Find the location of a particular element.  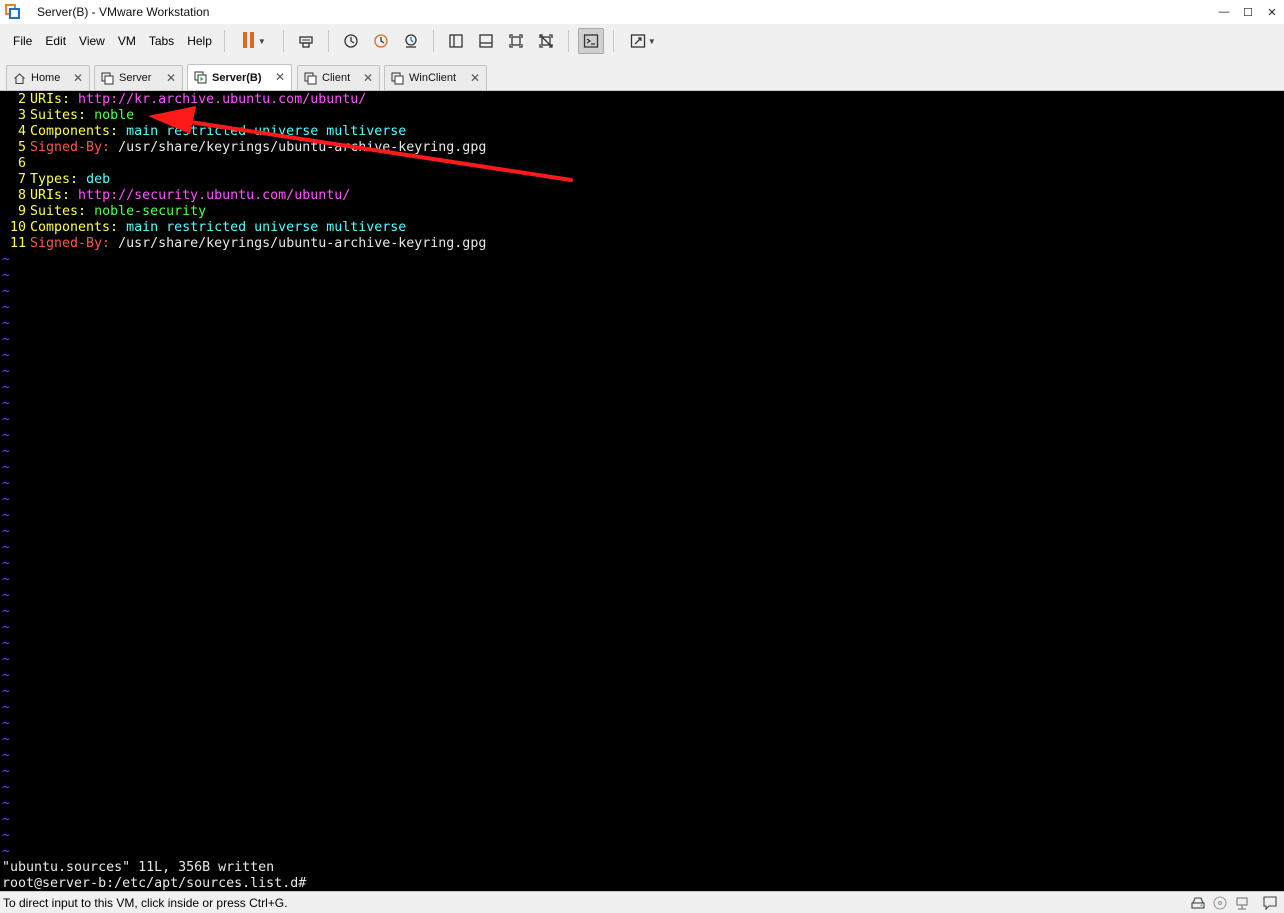

line-number: 10 is located at coordinates (17, 227).